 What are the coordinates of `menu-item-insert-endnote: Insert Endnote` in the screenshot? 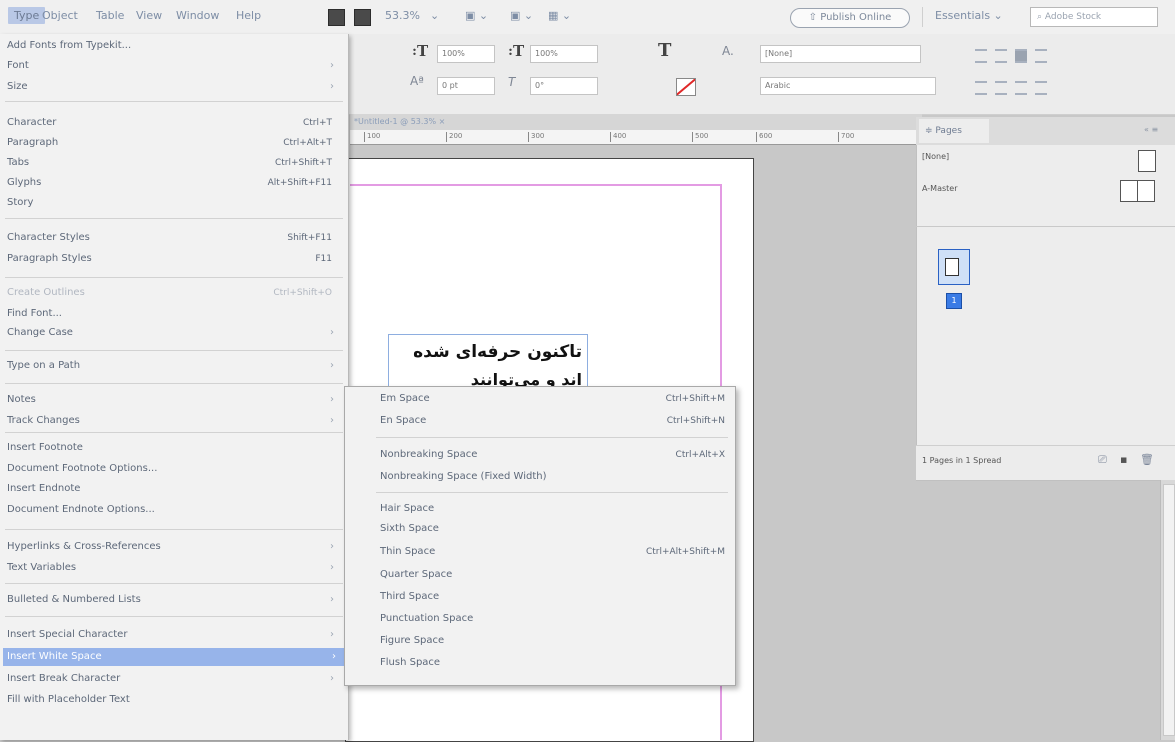 It's located at (174, 489).